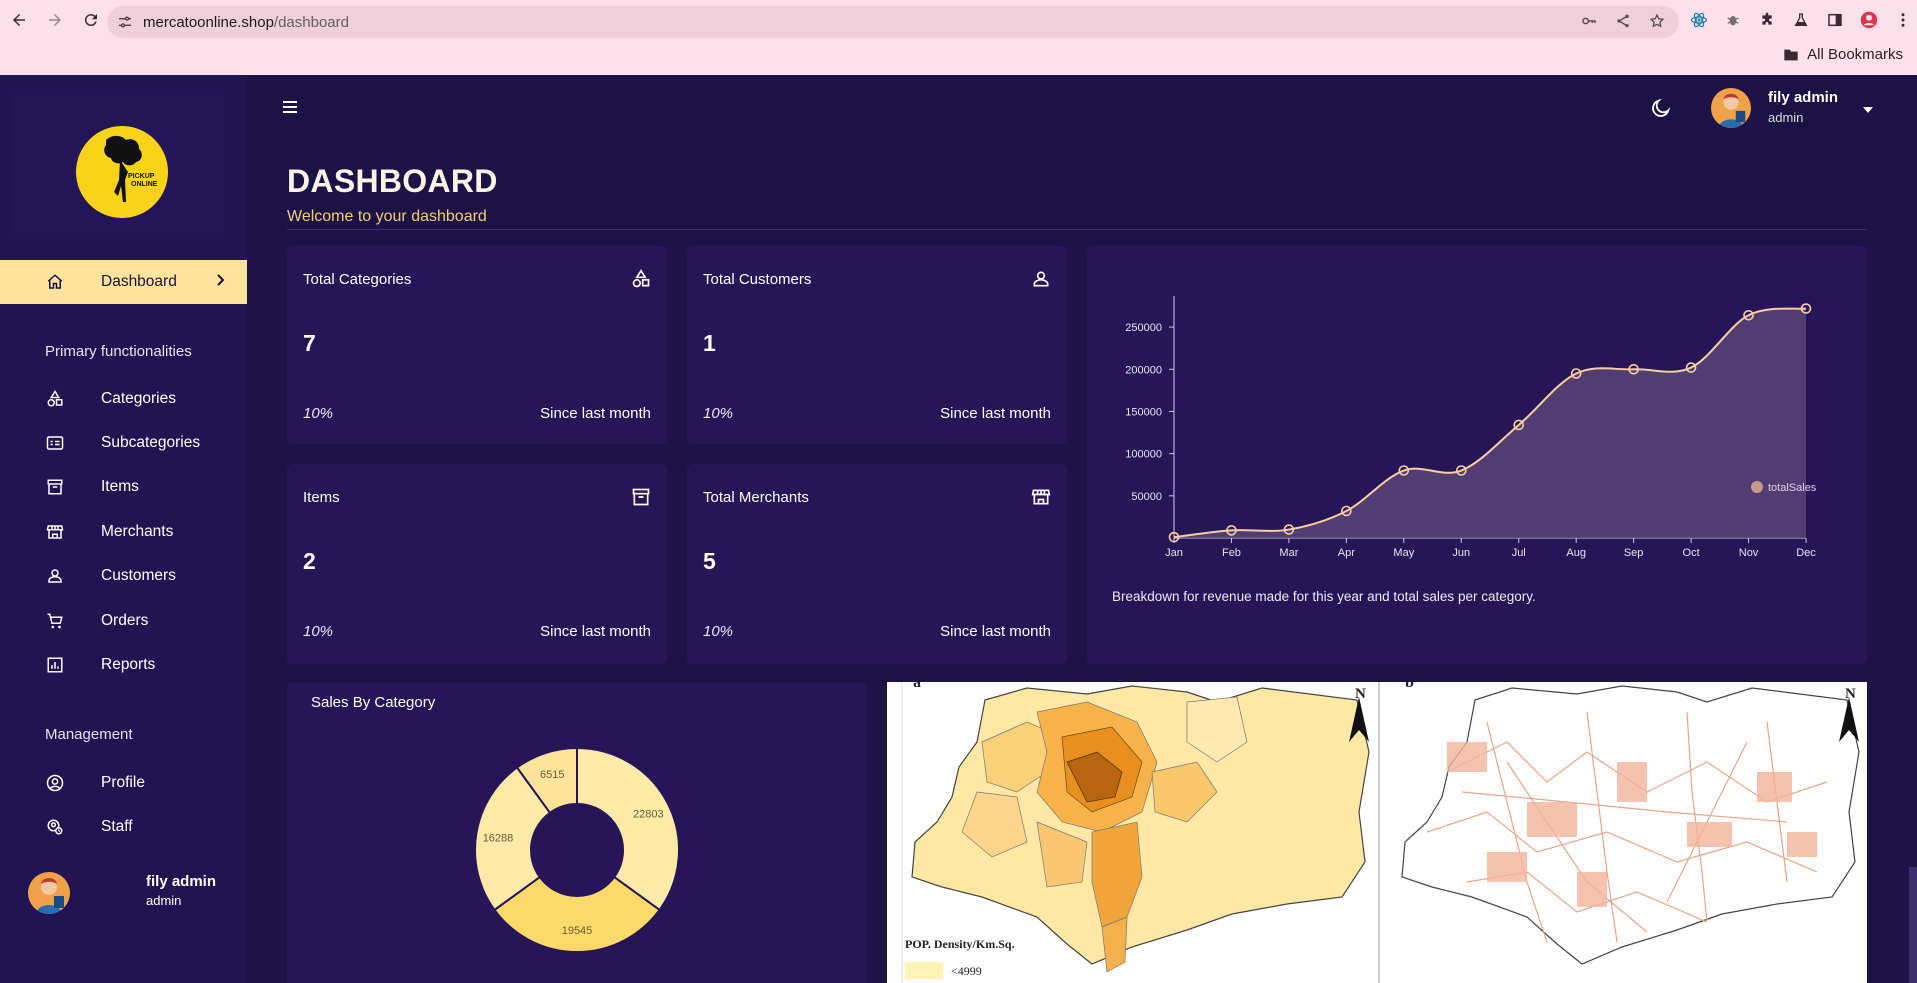 This screenshot has height=983, width=1917. Describe the element at coordinates (19, 20) in the screenshot. I see `back-icon` at that location.